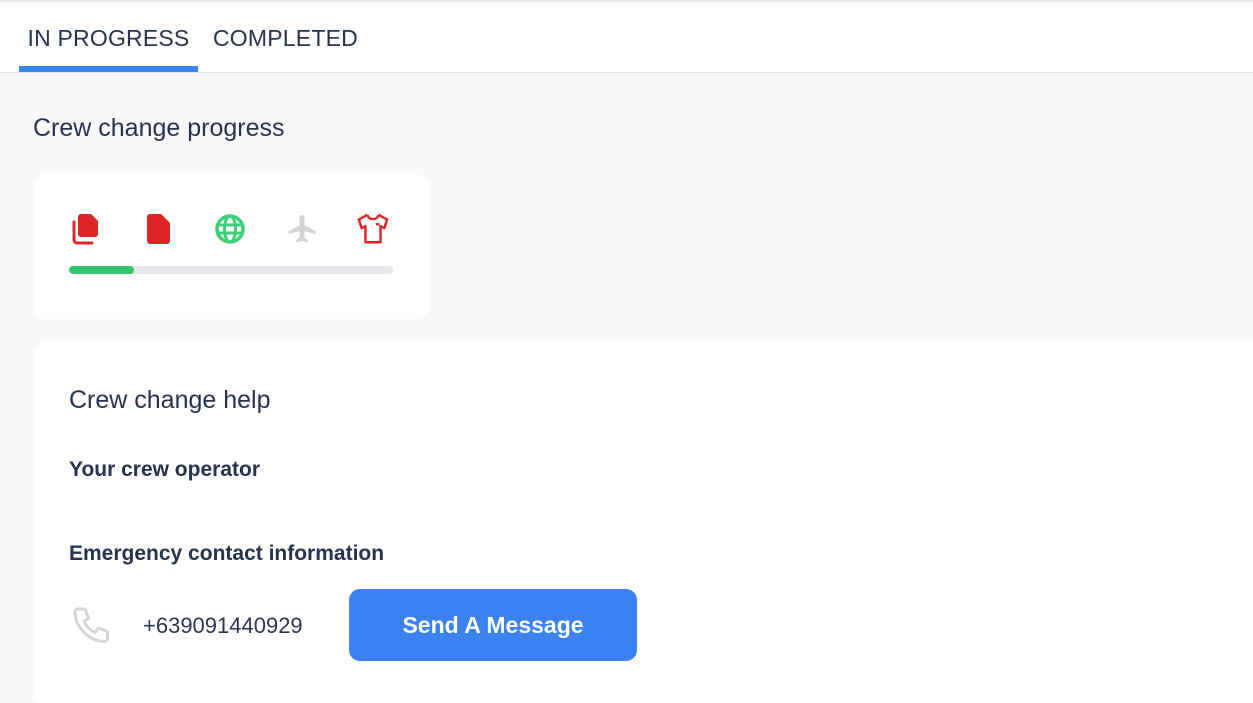  Describe the element at coordinates (231, 270) in the screenshot. I see `progress-bar` at that location.